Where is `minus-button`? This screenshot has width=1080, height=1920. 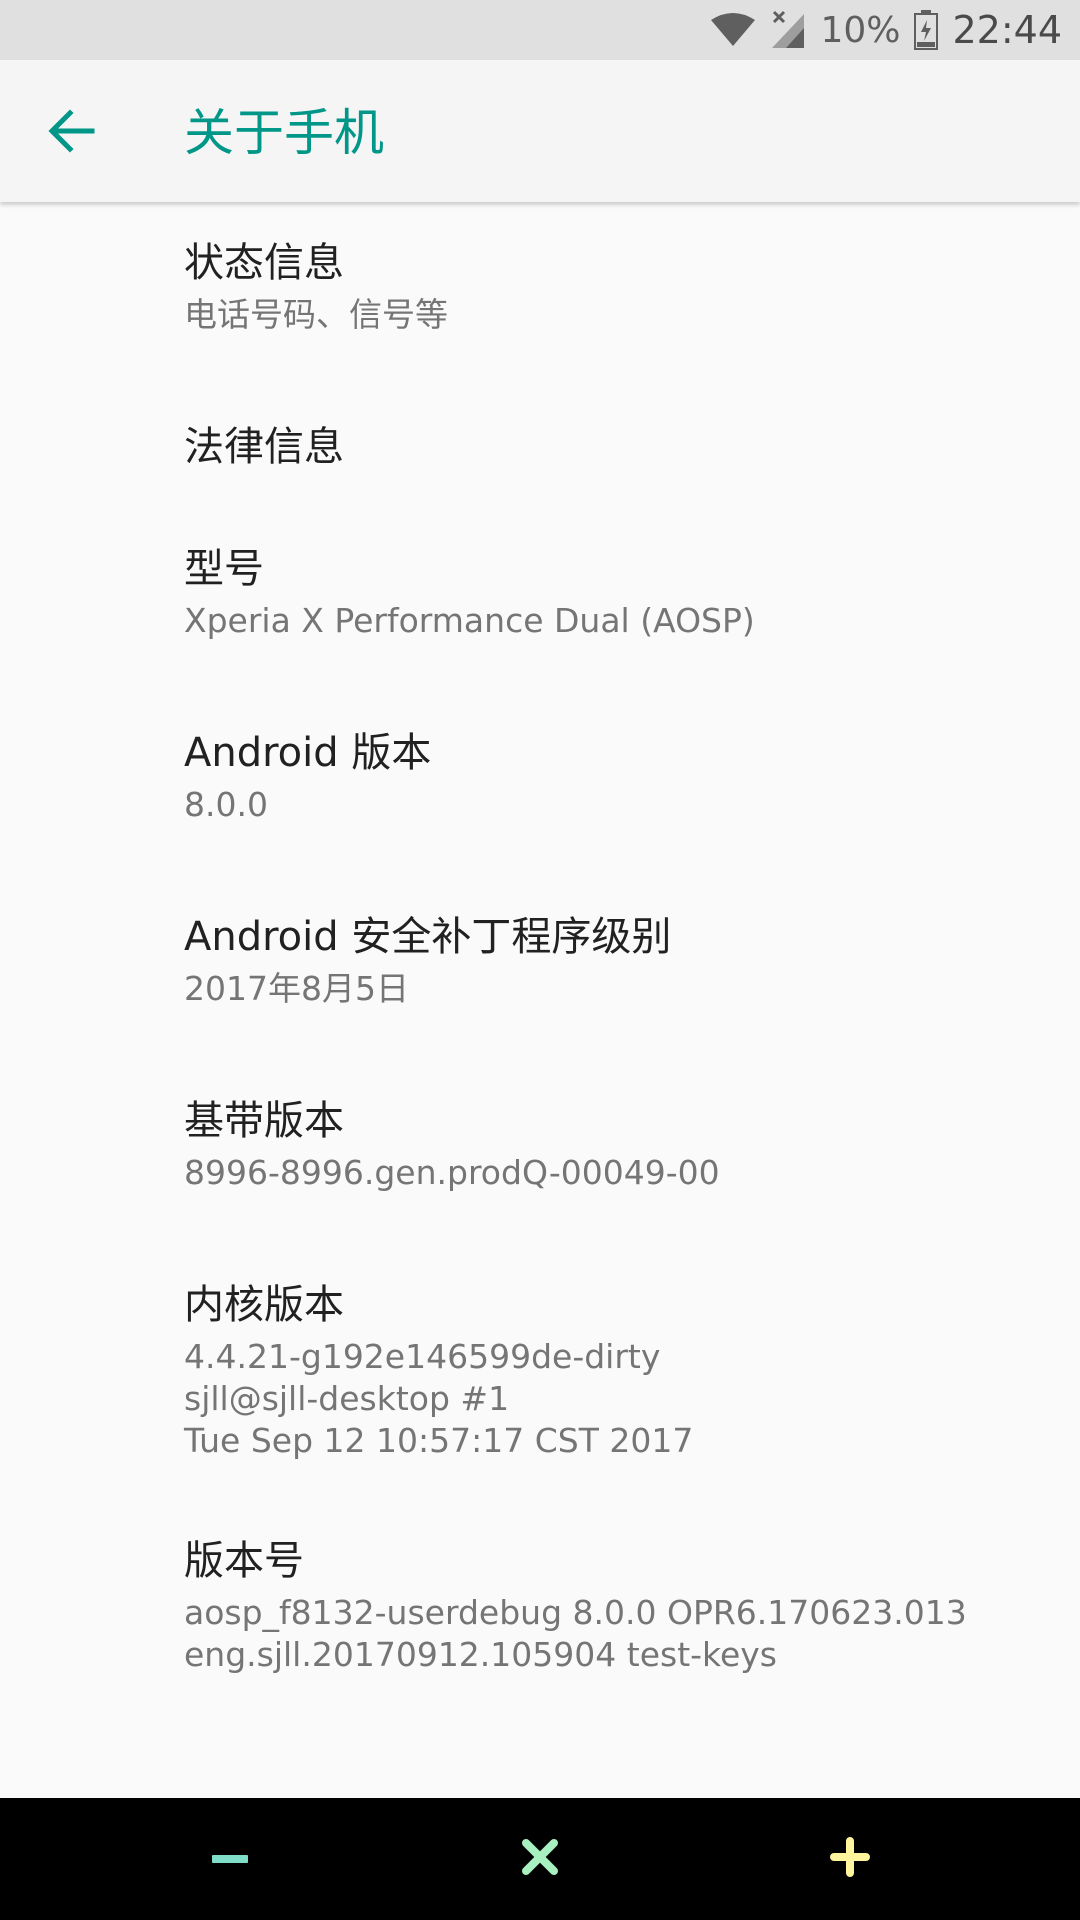 minus-button is located at coordinates (230, 1859).